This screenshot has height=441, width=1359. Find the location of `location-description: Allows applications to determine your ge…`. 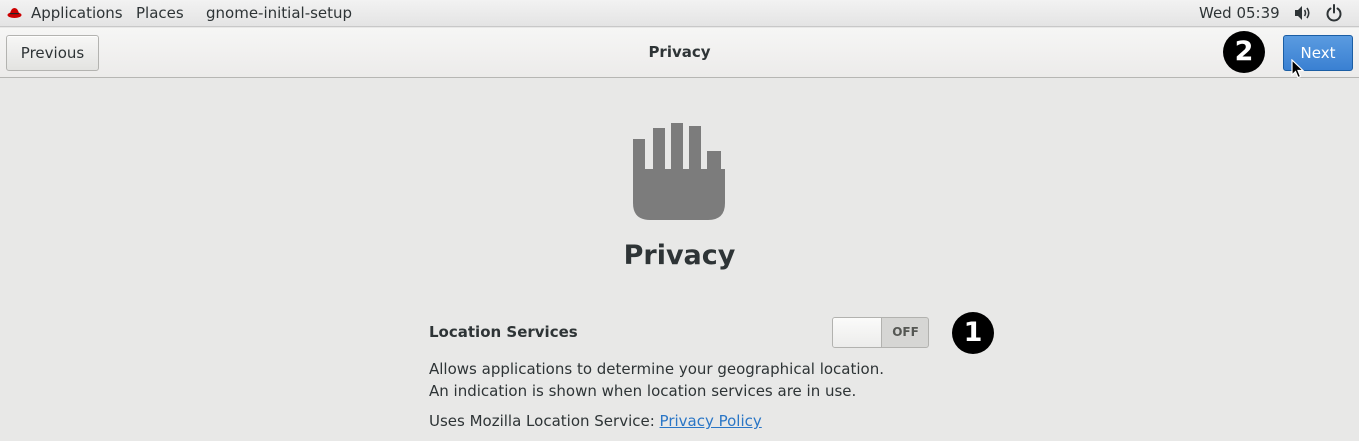

location-description: Allows applications to determine your ge… is located at coordinates (656, 380).